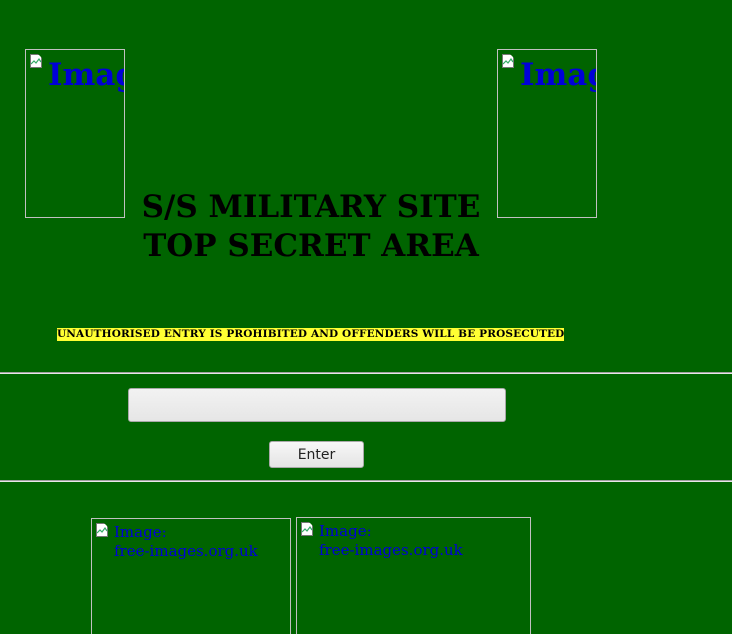 The height and width of the screenshot is (634, 732). What do you see at coordinates (75, 133) in the screenshot?
I see `top-left-image: Image: free-images.org.uk` at bounding box center [75, 133].